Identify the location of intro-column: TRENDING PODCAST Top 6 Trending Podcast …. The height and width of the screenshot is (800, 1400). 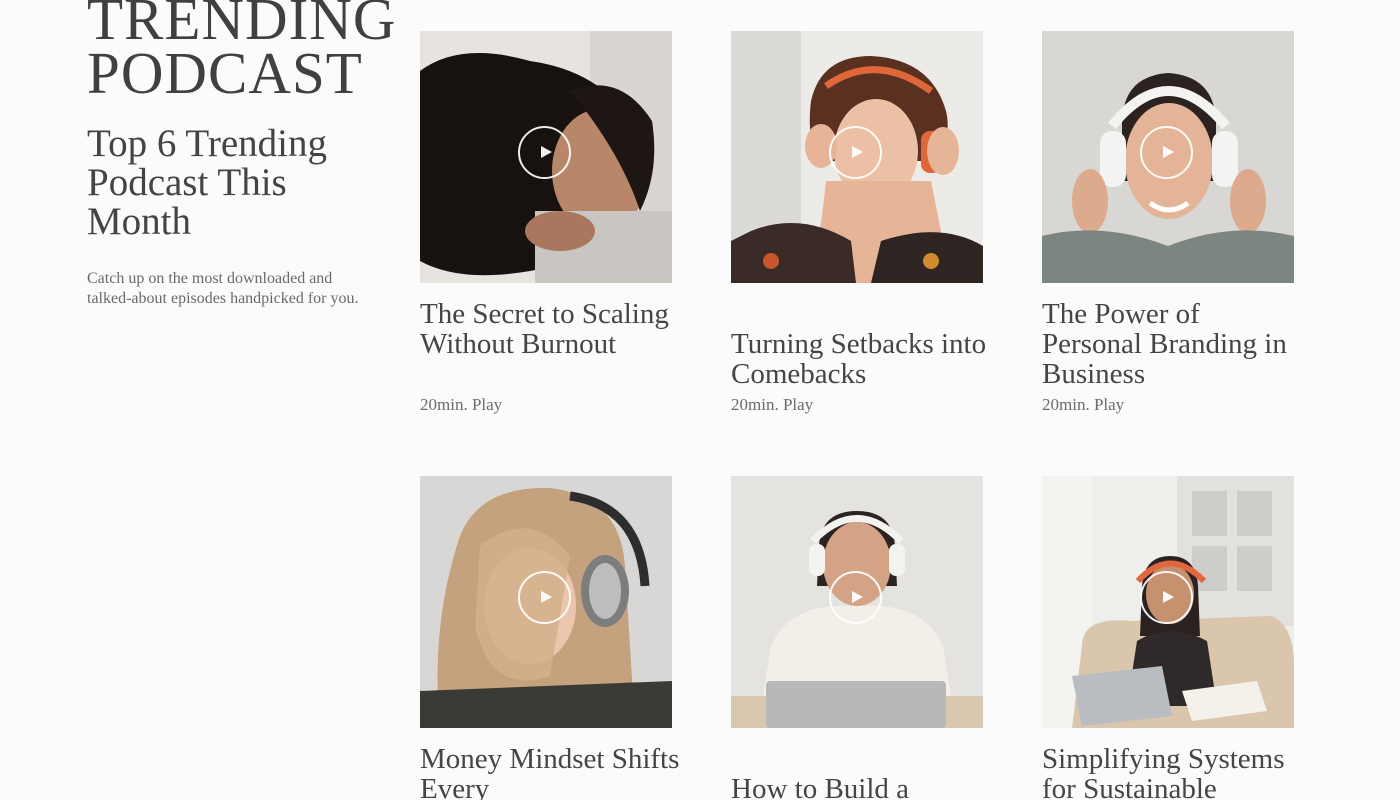
(242, 154).